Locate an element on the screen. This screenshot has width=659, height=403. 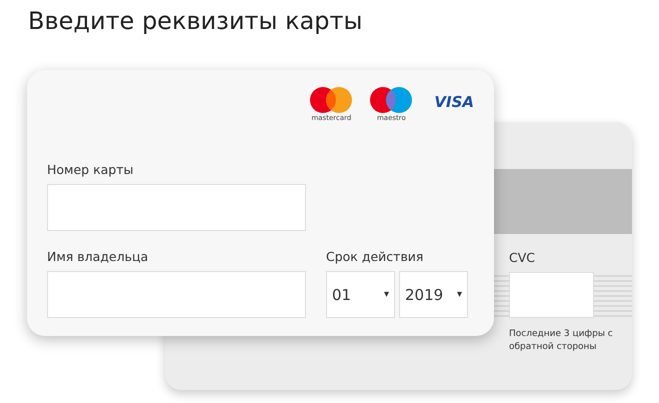
holder-label: Имя владельца is located at coordinates (98, 257).